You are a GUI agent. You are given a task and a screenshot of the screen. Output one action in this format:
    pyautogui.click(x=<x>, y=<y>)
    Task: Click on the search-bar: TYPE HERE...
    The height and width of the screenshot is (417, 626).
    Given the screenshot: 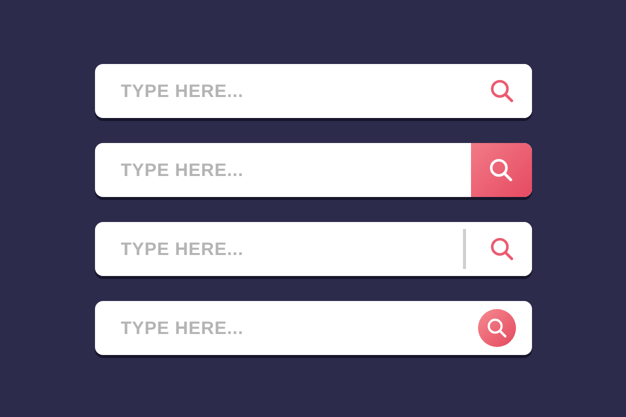 What is the action you would take?
    pyautogui.click(x=313, y=249)
    